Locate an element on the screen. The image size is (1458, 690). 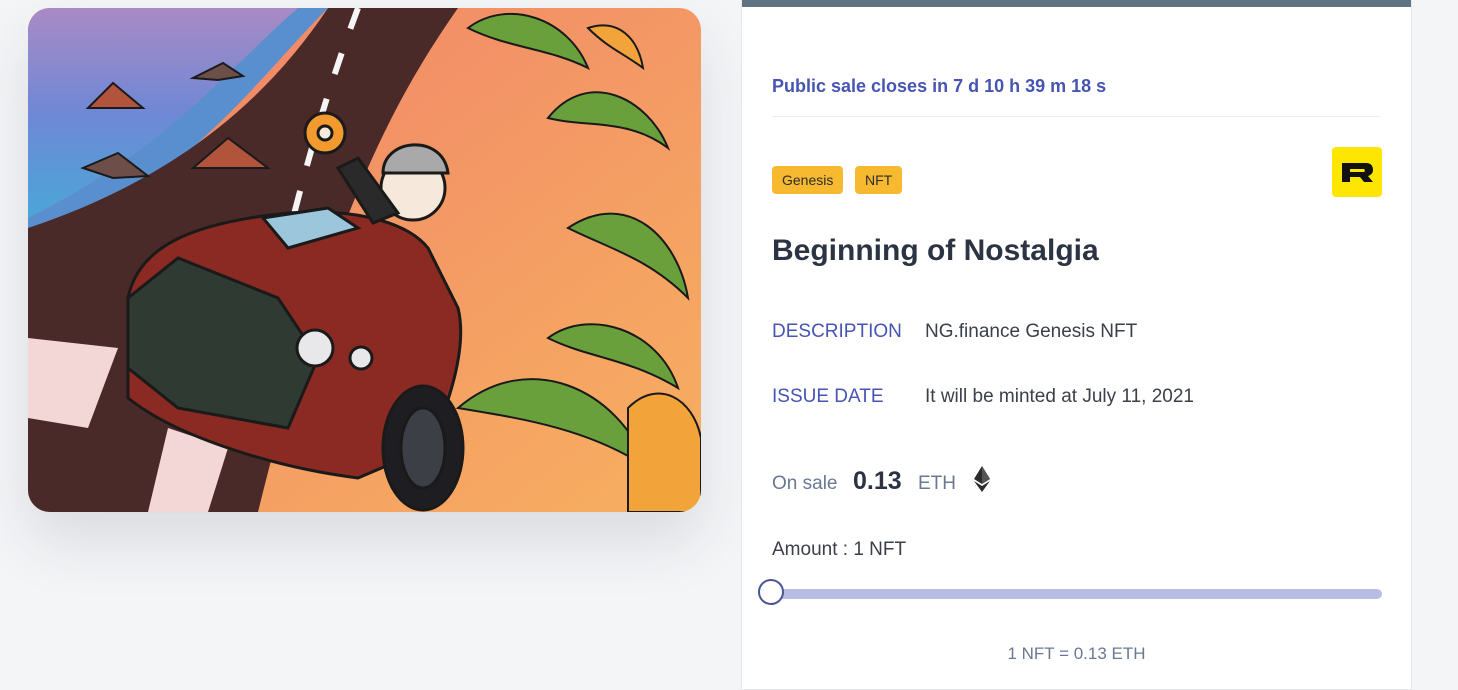
amount-slider-thumb is located at coordinates (771, 592).